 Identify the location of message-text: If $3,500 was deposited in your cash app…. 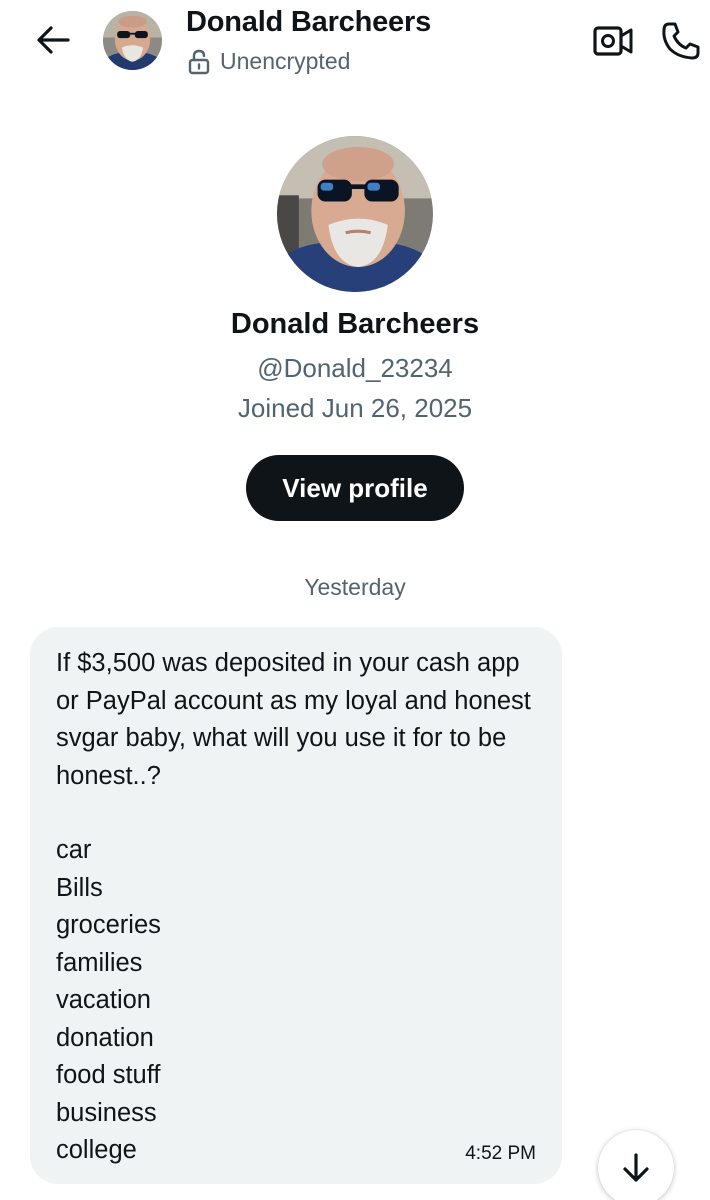
(293, 719).